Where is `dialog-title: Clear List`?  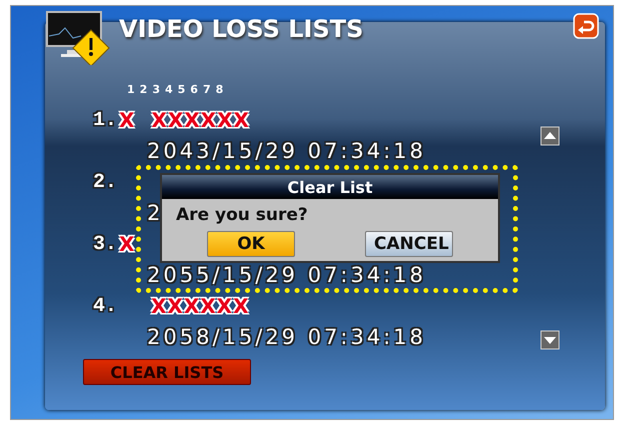 dialog-title: Clear List is located at coordinates (330, 187).